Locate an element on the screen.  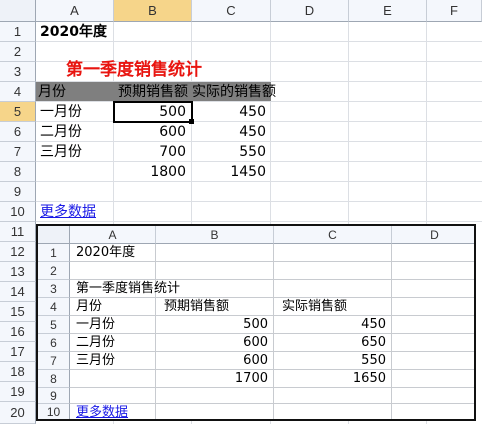
row-header-18: 18 is located at coordinates (18, 372).